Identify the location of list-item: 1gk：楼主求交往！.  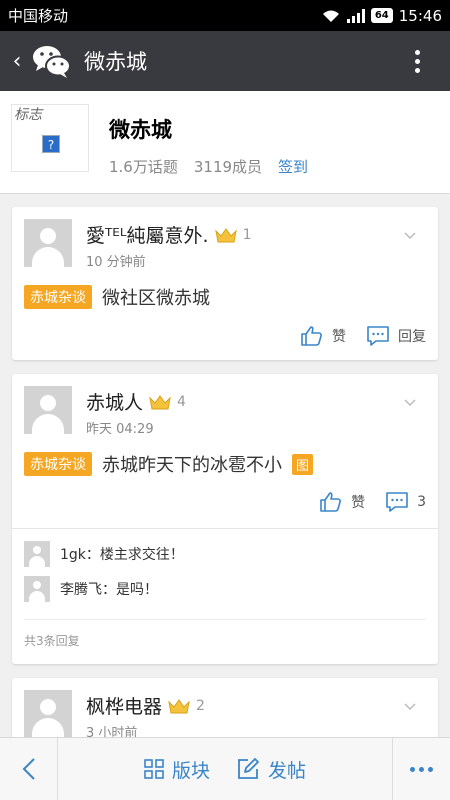
(104, 554).